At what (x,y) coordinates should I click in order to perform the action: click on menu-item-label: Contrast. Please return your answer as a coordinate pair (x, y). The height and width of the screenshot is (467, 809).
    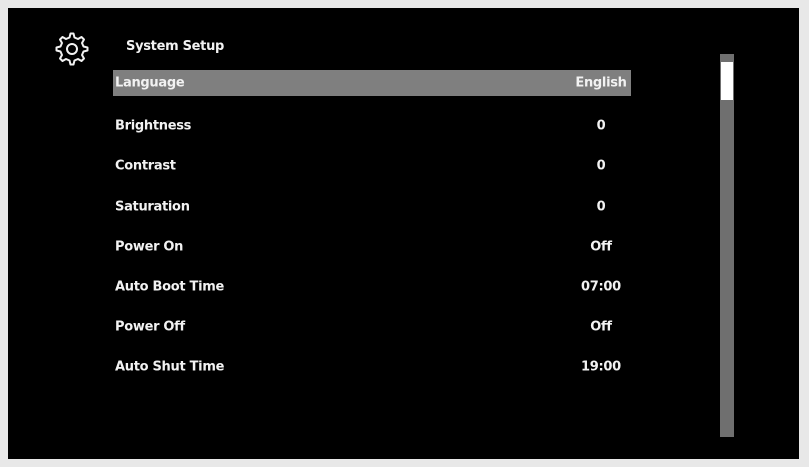
    Looking at the image, I should click on (145, 166).